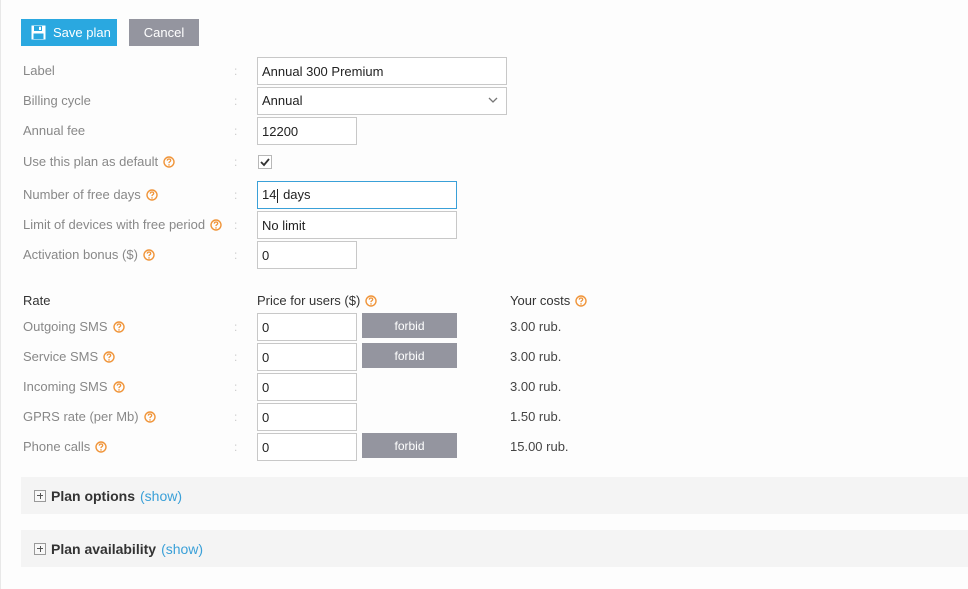 This screenshot has width=968, height=589. Describe the element at coordinates (357, 225) in the screenshot. I see `device-limit-input` at that location.